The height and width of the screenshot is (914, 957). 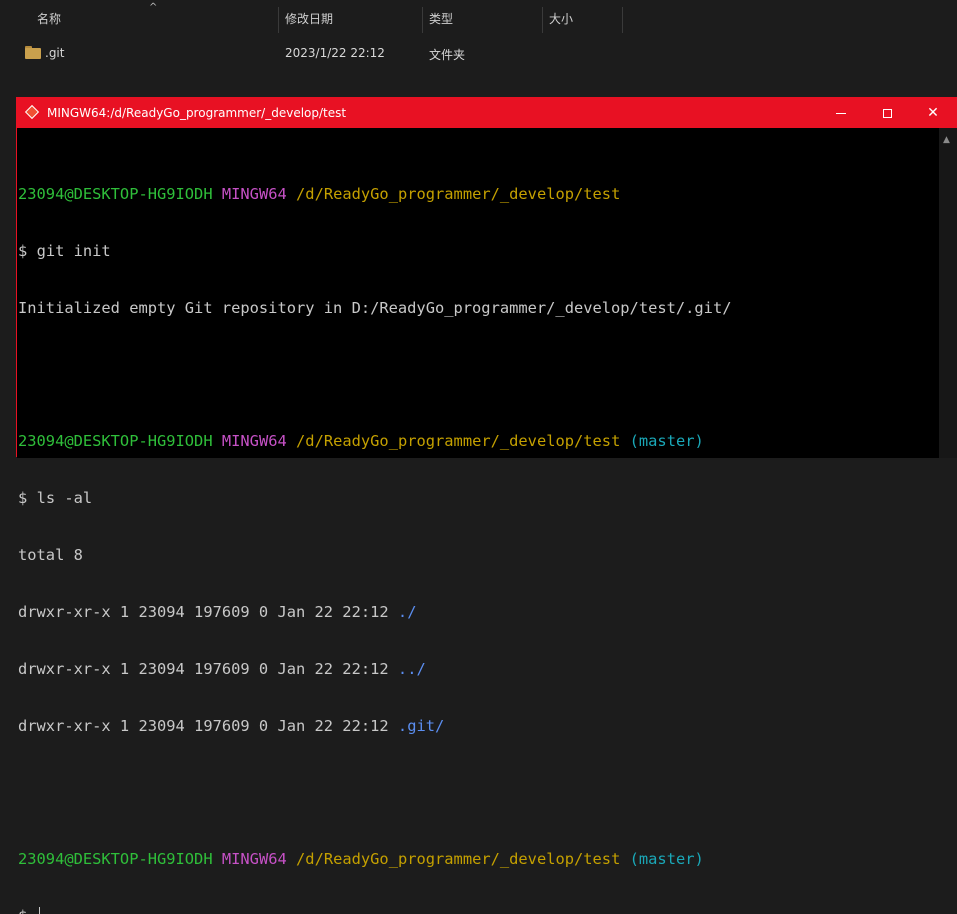 What do you see at coordinates (485, 18) in the screenshot?
I see `column-header-type: 类型` at bounding box center [485, 18].